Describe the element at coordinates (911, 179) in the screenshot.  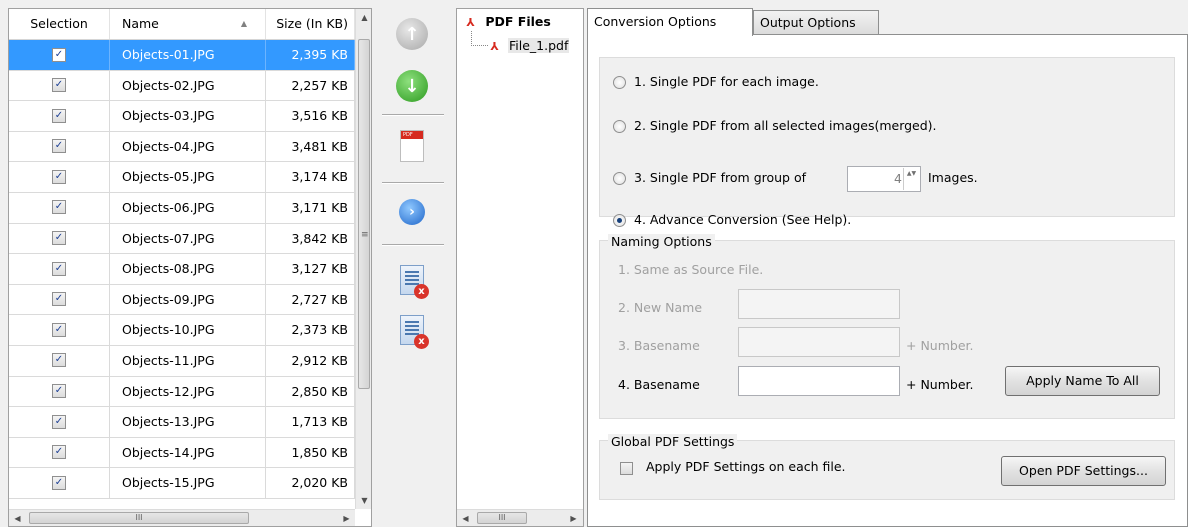
I see `stepper-arrows-icon: ▲▼` at that location.